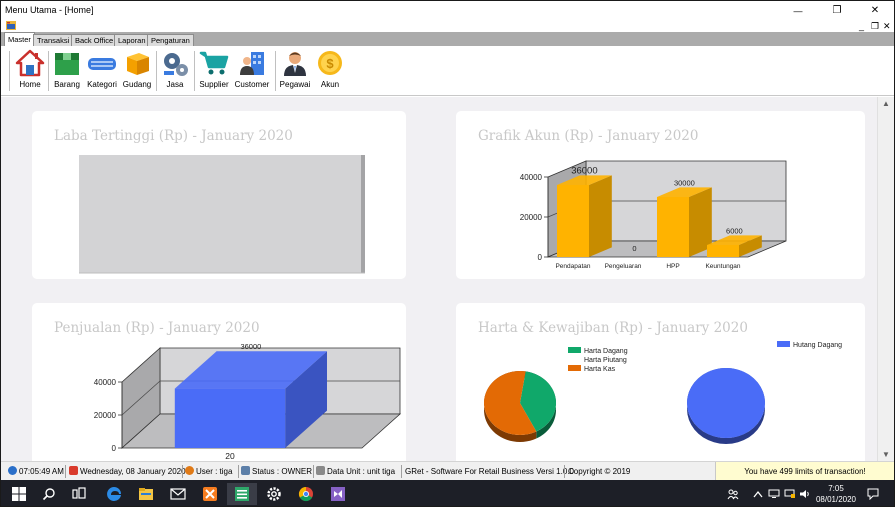 The image size is (895, 507). Describe the element at coordinates (447, 26) in the screenshot. I see `mdi-menu-bar: _ ❐ ✕` at that location.